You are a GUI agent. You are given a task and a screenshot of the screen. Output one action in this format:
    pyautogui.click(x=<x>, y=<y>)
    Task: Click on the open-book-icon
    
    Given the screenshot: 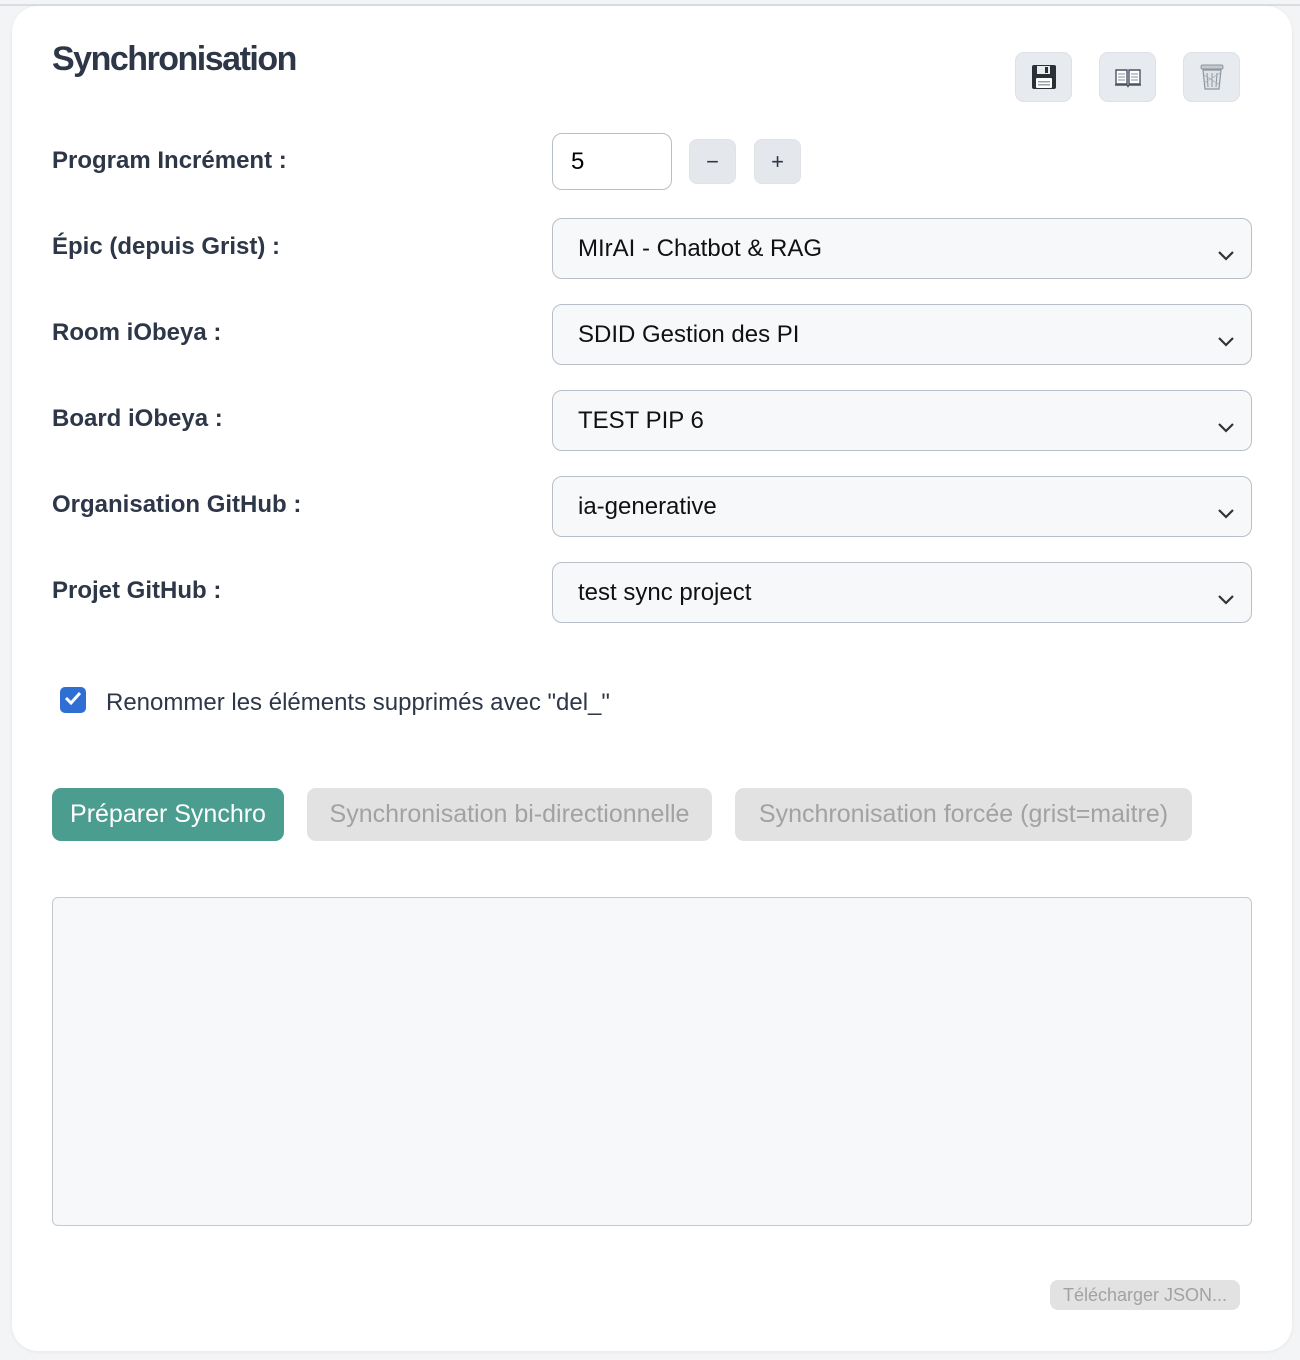 What is the action you would take?
    pyautogui.click(x=1128, y=77)
    